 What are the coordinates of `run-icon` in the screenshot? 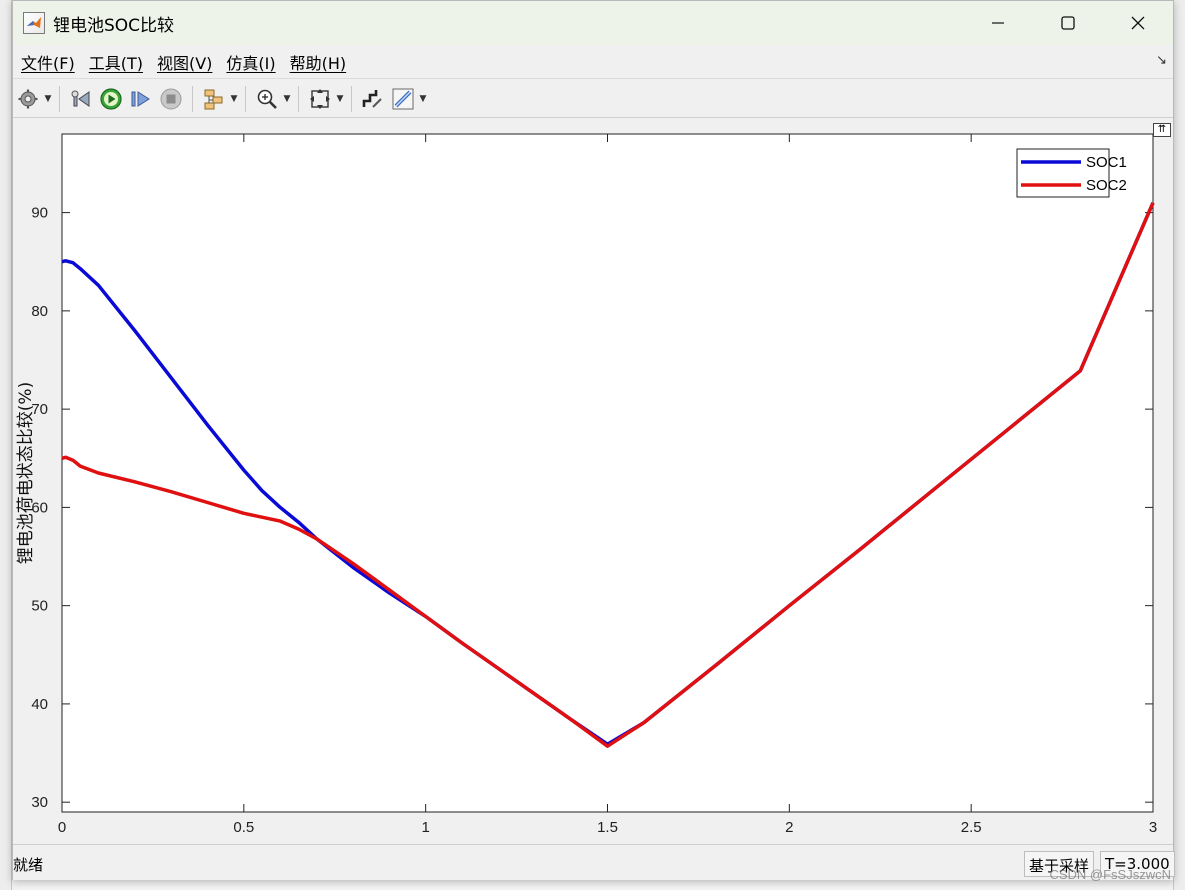 It's located at (111, 98).